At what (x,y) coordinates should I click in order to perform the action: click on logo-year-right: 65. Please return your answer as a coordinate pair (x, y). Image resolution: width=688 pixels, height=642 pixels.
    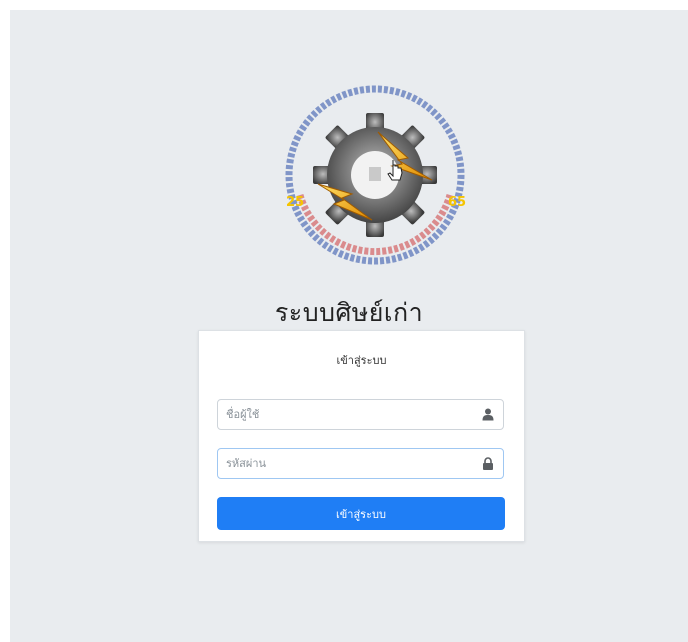
    Looking at the image, I should click on (457, 202).